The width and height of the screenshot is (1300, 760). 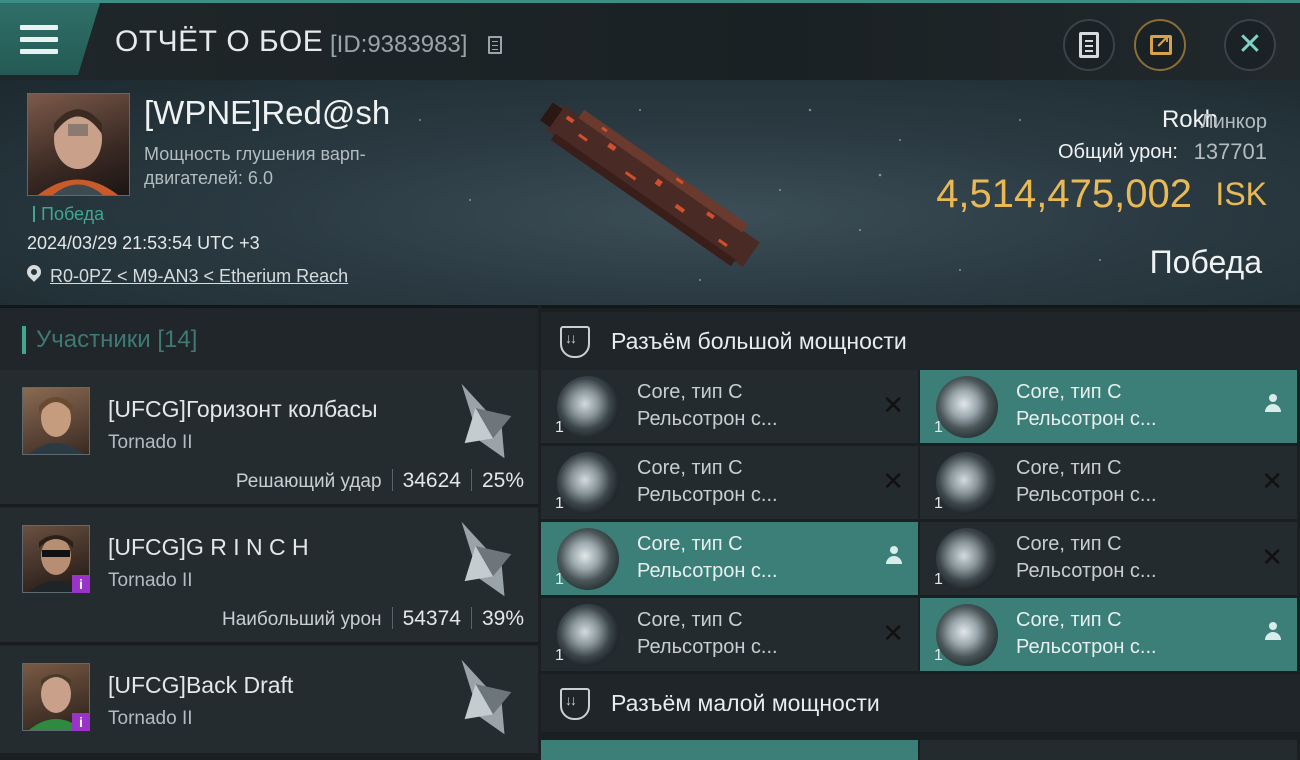 I want to click on close-icon: ✕, so click(x=1250, y=44).